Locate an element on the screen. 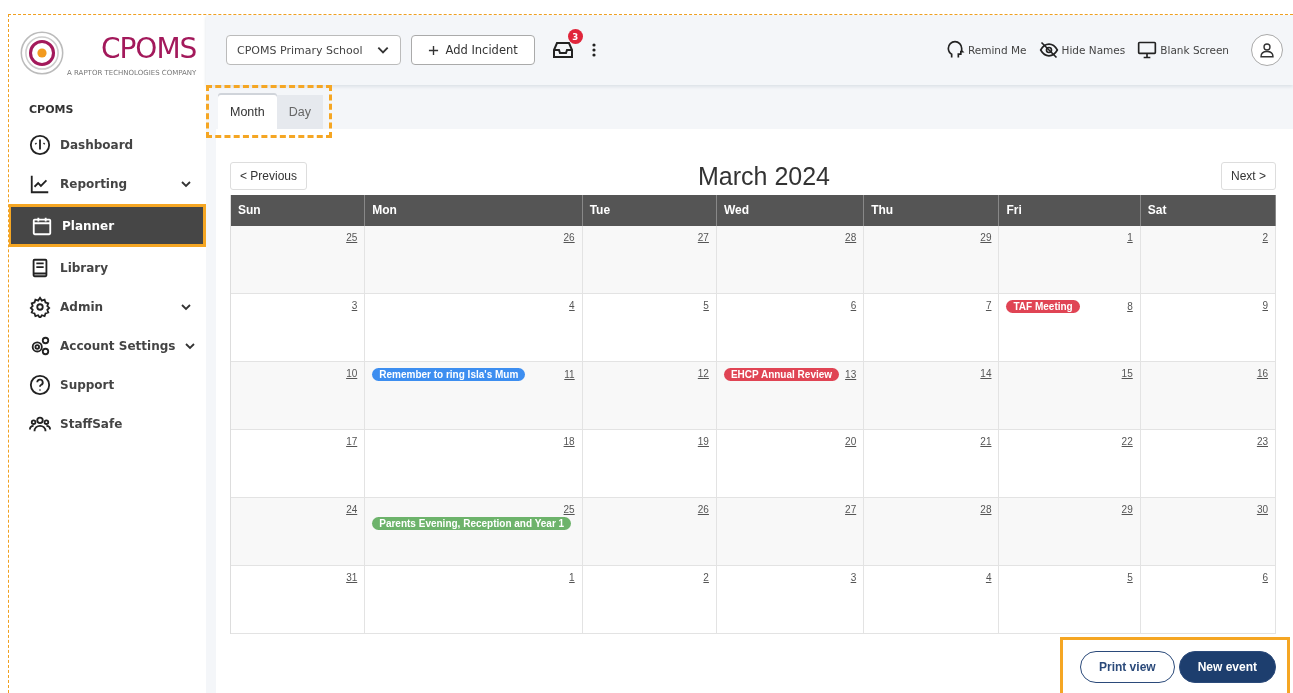  sidebar-item: Reporting is located at coordinates (107, 183).